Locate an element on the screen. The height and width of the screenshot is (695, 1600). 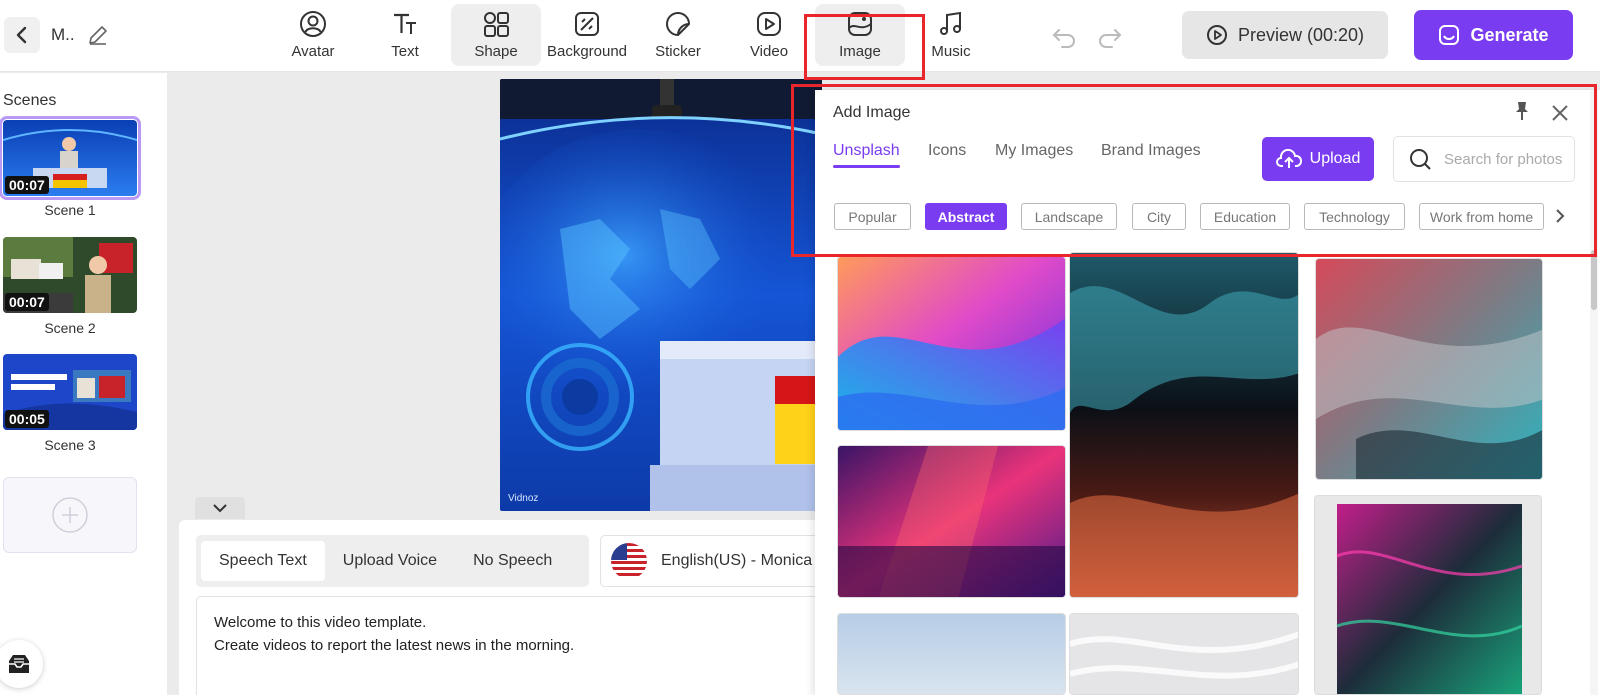
chip-work-from-home: Work from home is located at coordinates (1481, 216).